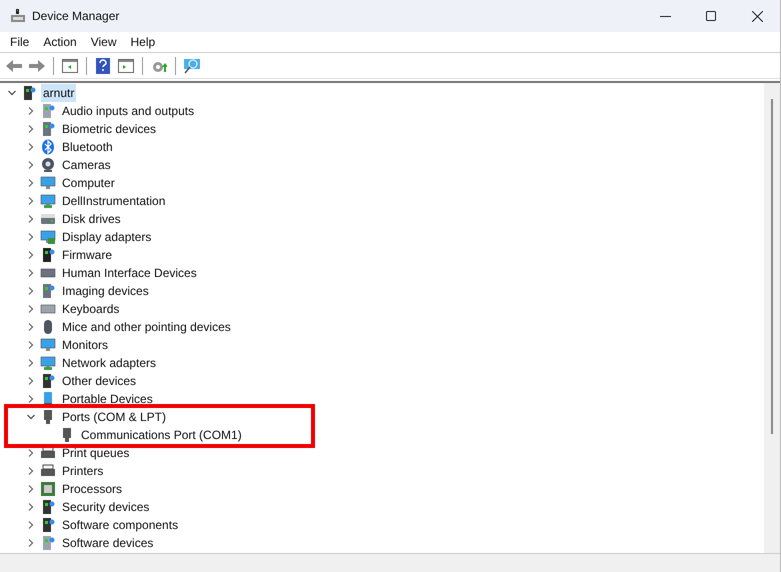 This screenshot has width=781, height=572. Describe the element at coordinates (91, 219) in the screenshot. I see `tree-item: Disk drives` at that location.